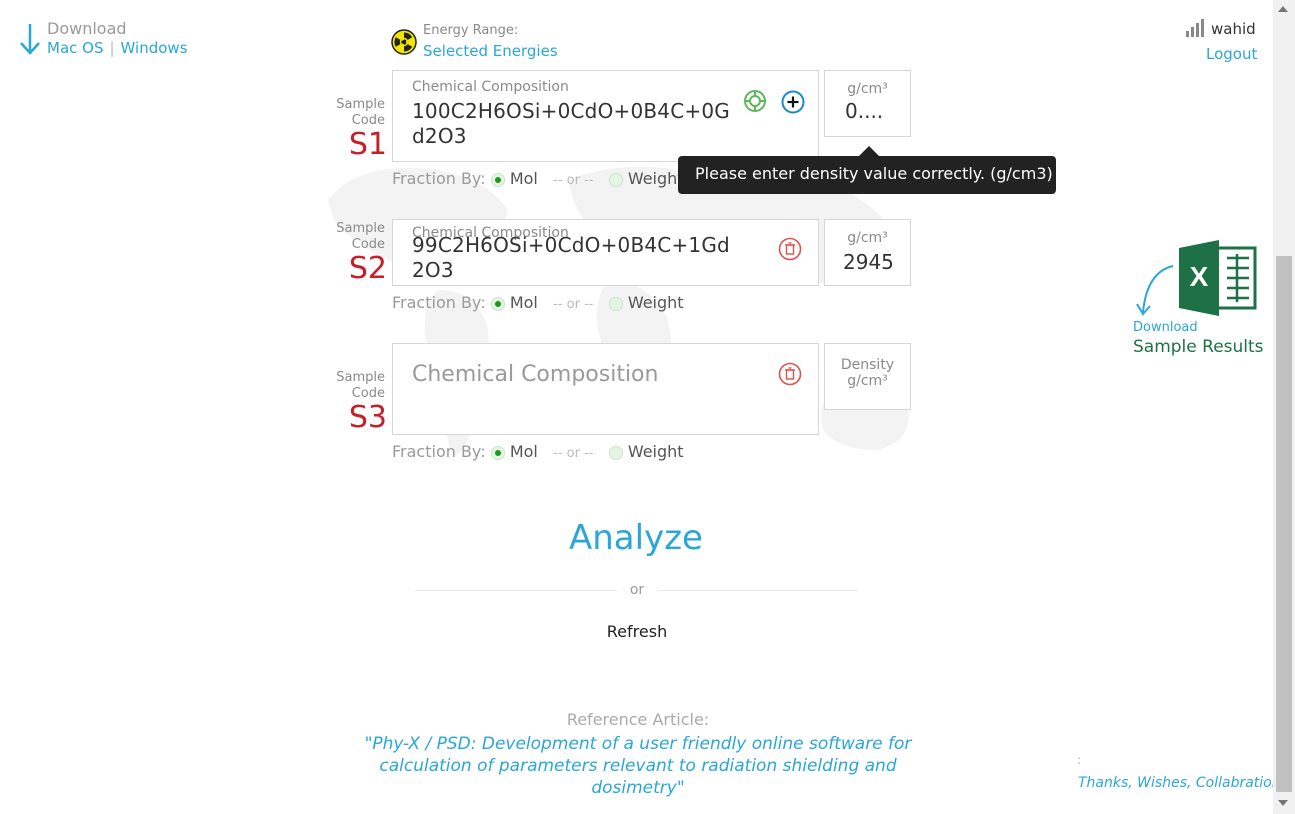 The image size is (1295, 814). Describe the element at coordinates (637, 631) in the screenshot. I see `refresh-button: Refresh` at that location.